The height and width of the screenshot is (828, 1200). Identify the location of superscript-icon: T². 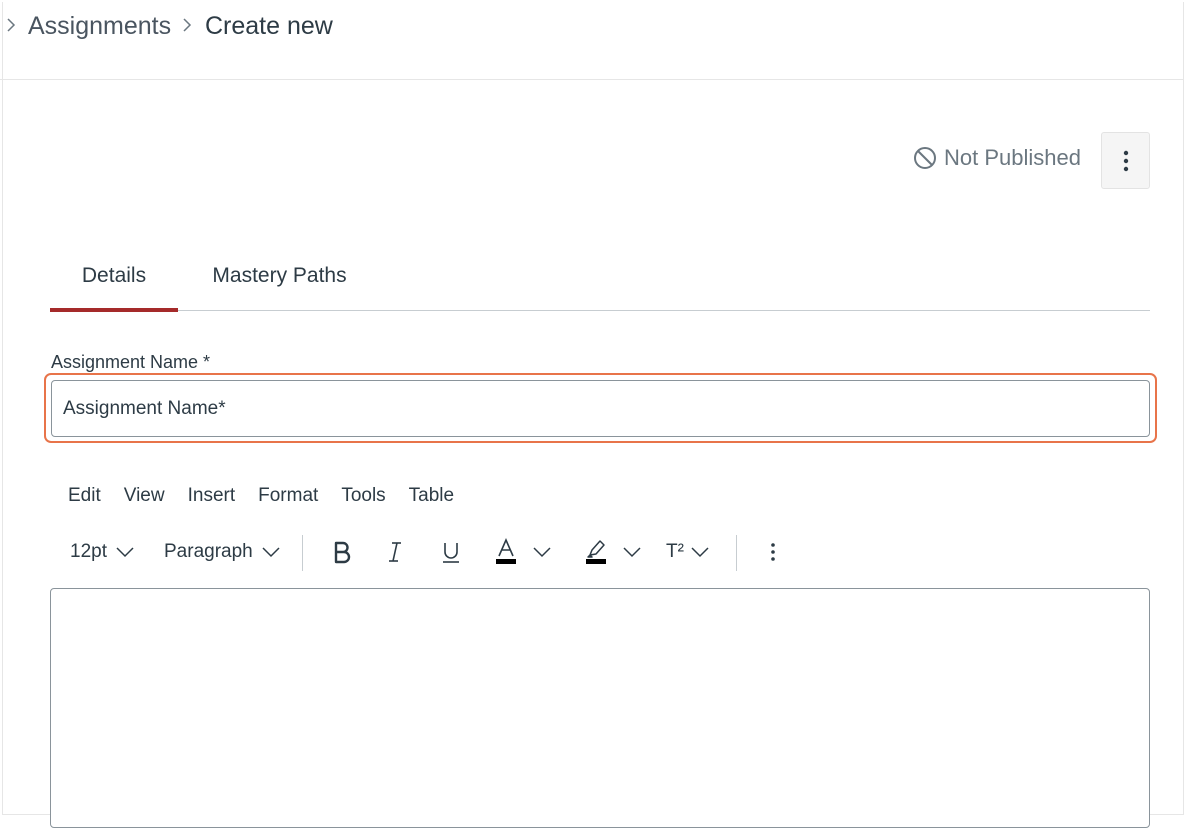
(675, 551).